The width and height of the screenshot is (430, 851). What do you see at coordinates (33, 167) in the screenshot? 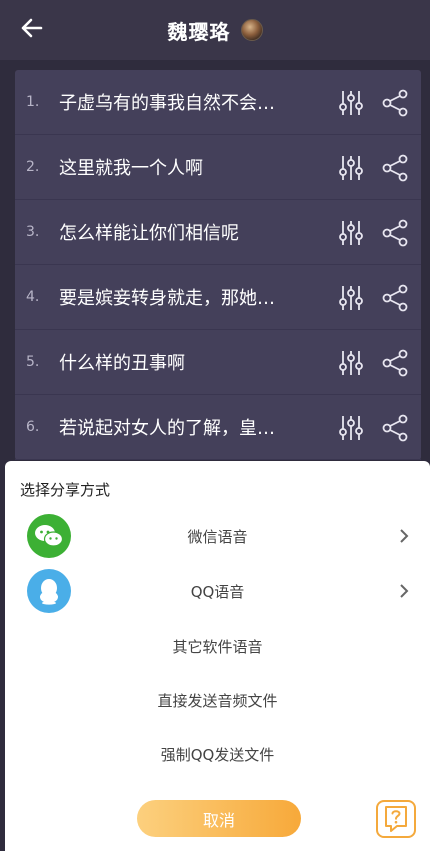
I see `item-number: 2.` at bounding box center [33, 167].